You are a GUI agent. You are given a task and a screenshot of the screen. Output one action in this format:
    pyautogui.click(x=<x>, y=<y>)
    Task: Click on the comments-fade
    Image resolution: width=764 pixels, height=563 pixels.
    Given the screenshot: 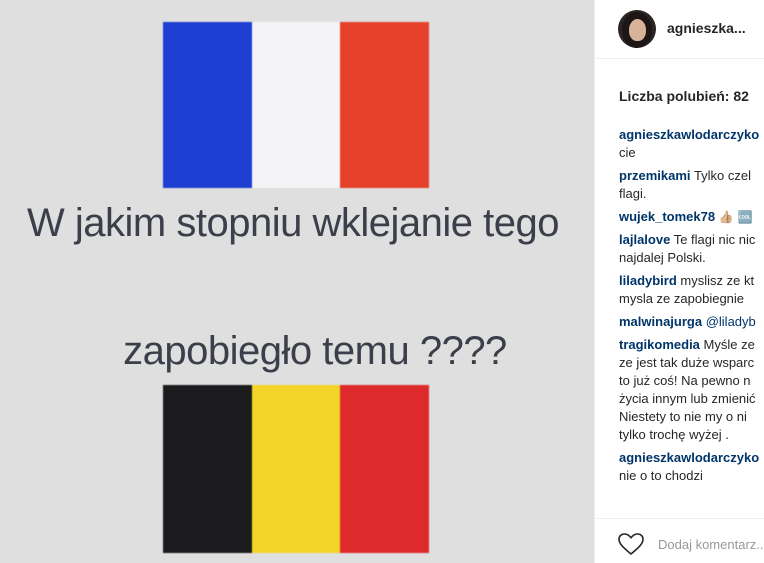 What is the action you would take?
    pyautogui.click(x=679, y=512)
    